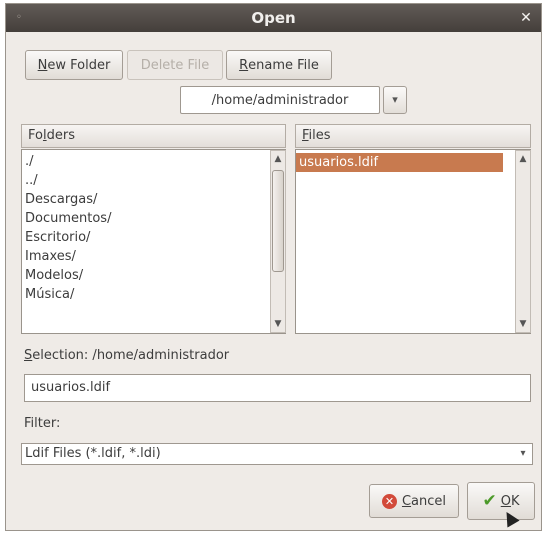  Describe the element at coordinates (277, 388) in the screenshot. I see `selection-input: usuarios.ldif` at that location.